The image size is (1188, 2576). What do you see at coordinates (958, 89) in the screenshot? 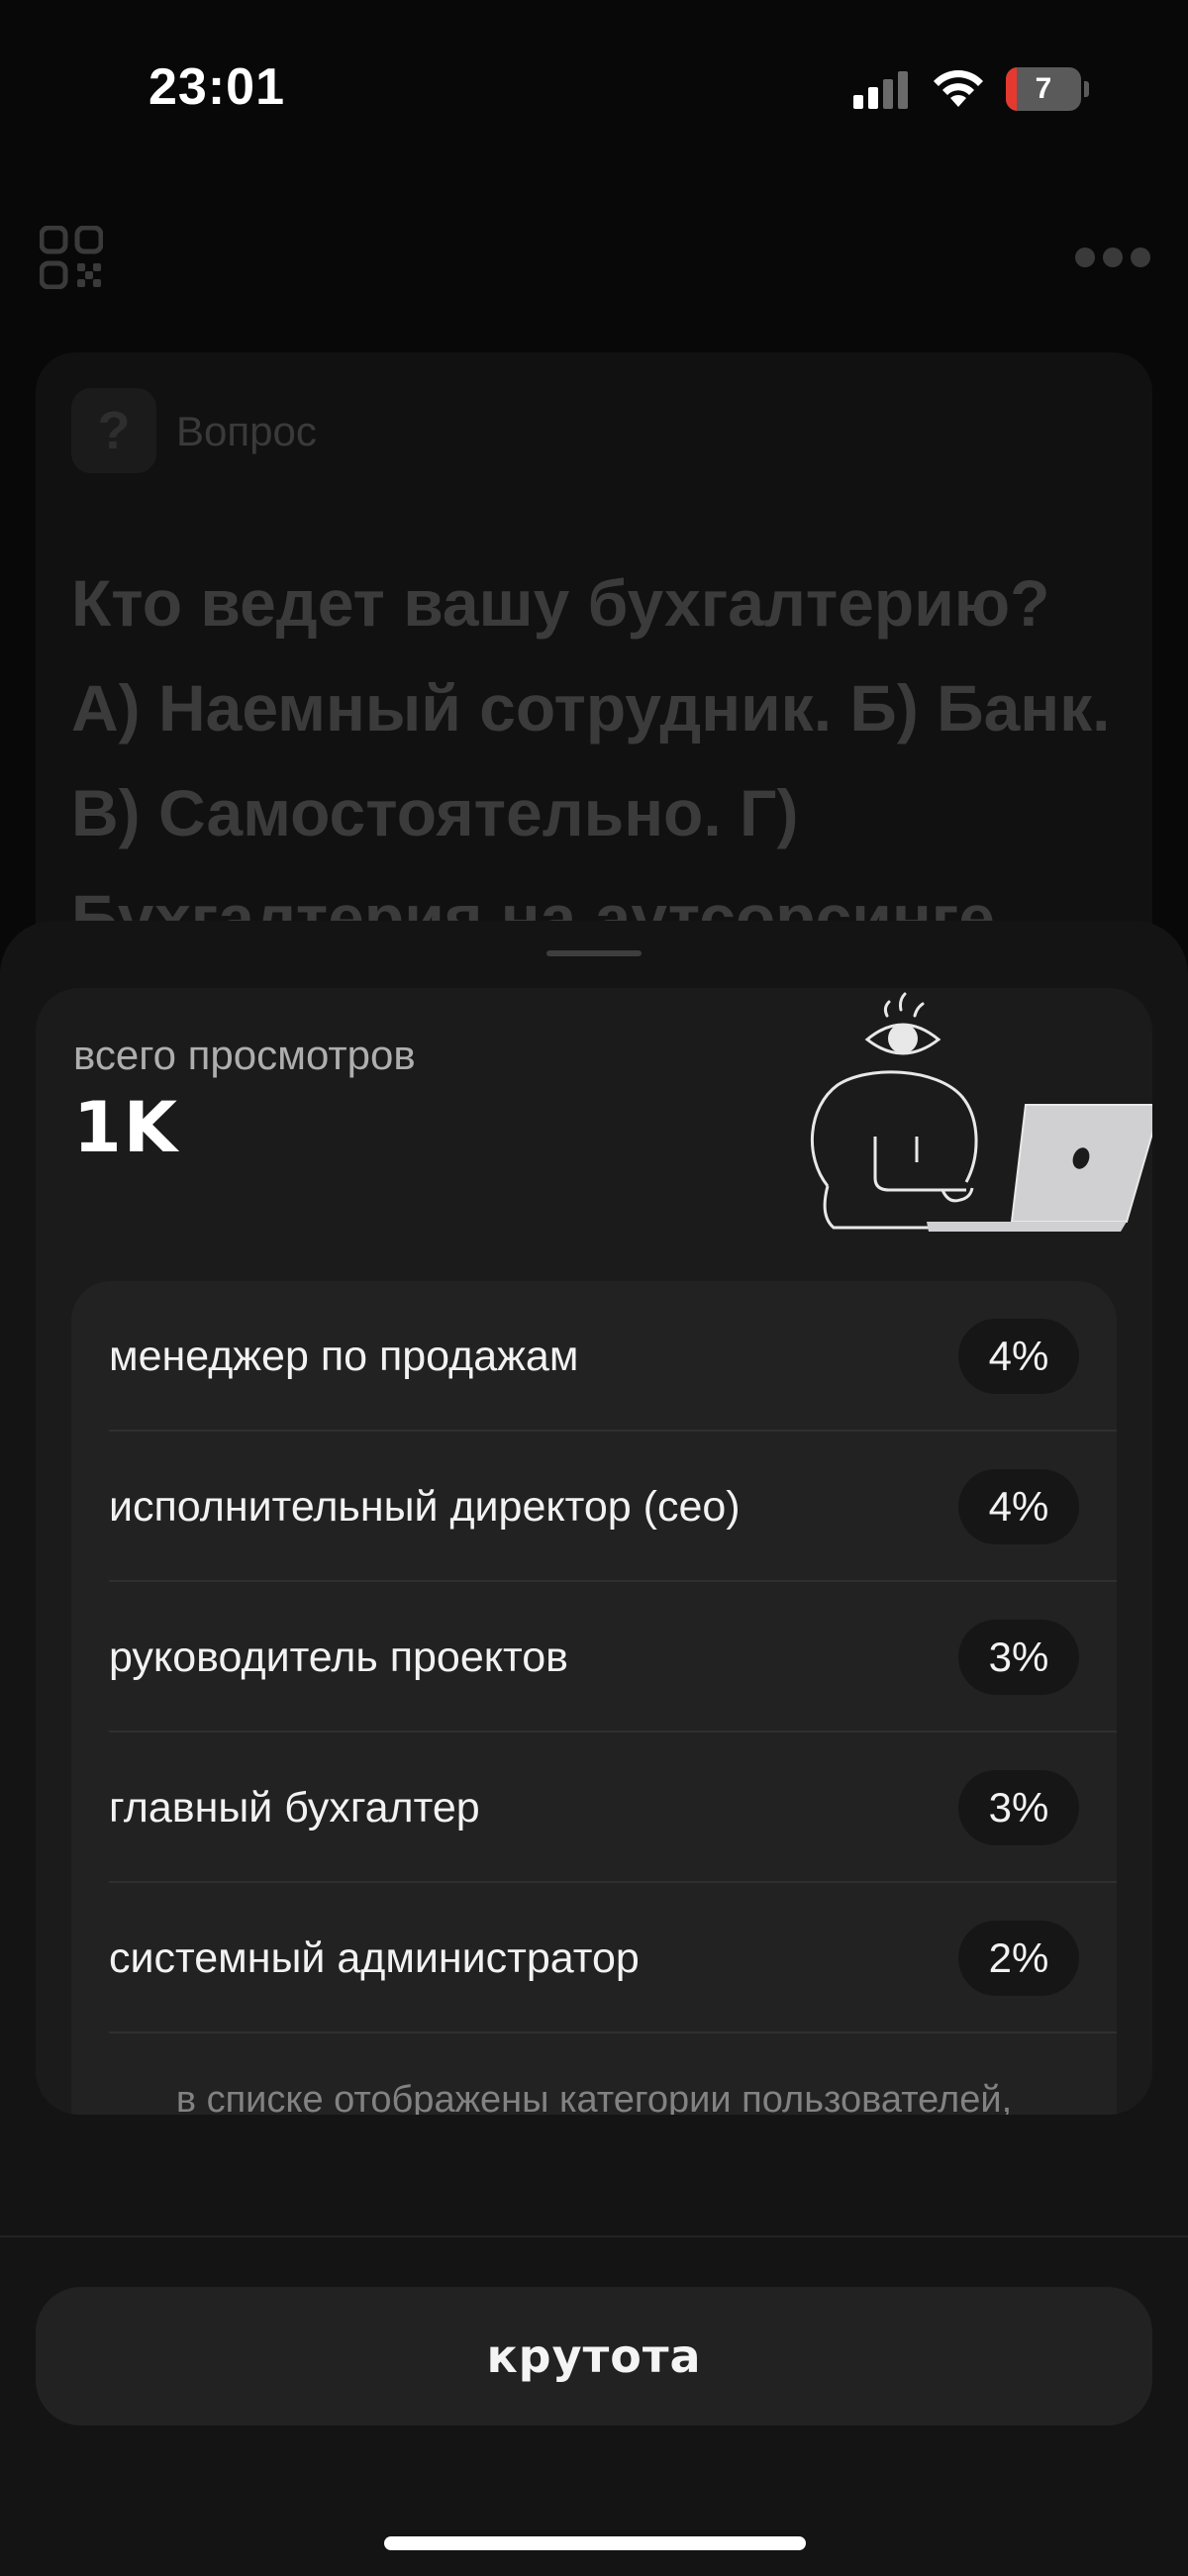
I see `wifi-icon` at bounding box center [958, 89].